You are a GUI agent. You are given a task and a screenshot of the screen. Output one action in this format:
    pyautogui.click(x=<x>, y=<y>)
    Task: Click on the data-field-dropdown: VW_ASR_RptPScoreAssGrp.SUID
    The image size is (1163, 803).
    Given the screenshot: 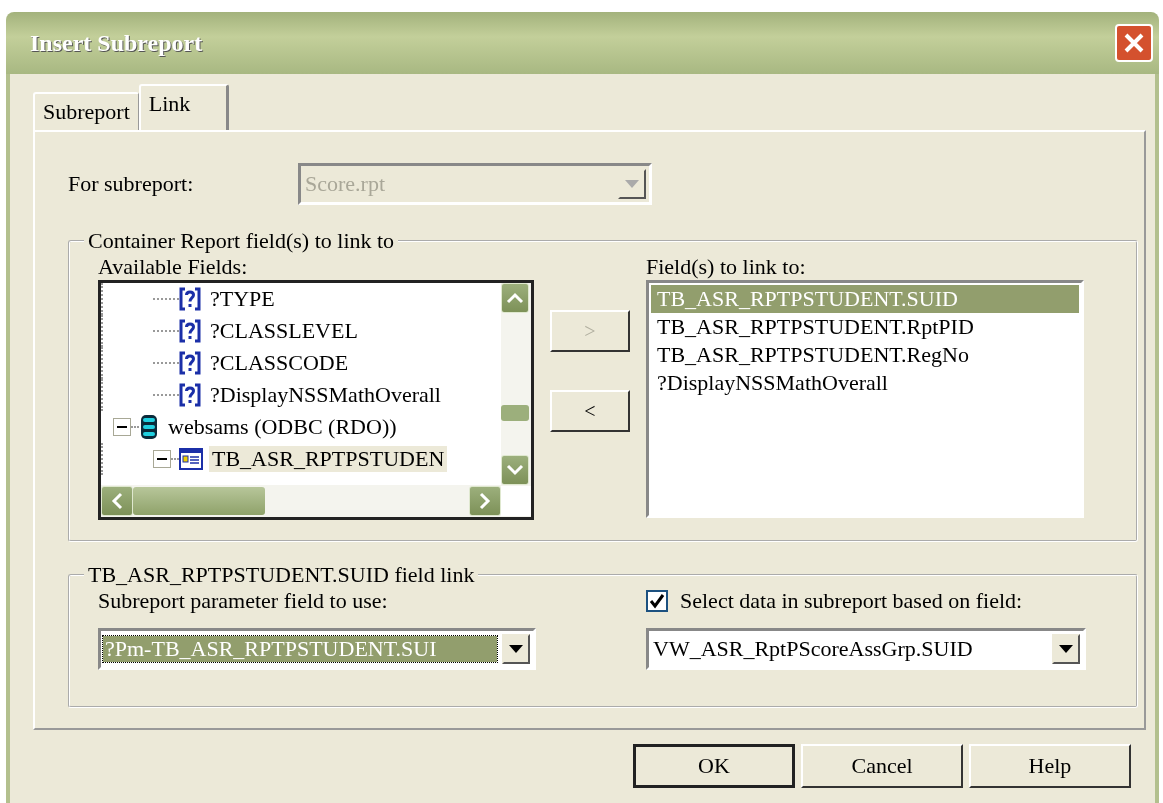 What is the action you would take?
    pyautogui.click(x=866, y=649)
    